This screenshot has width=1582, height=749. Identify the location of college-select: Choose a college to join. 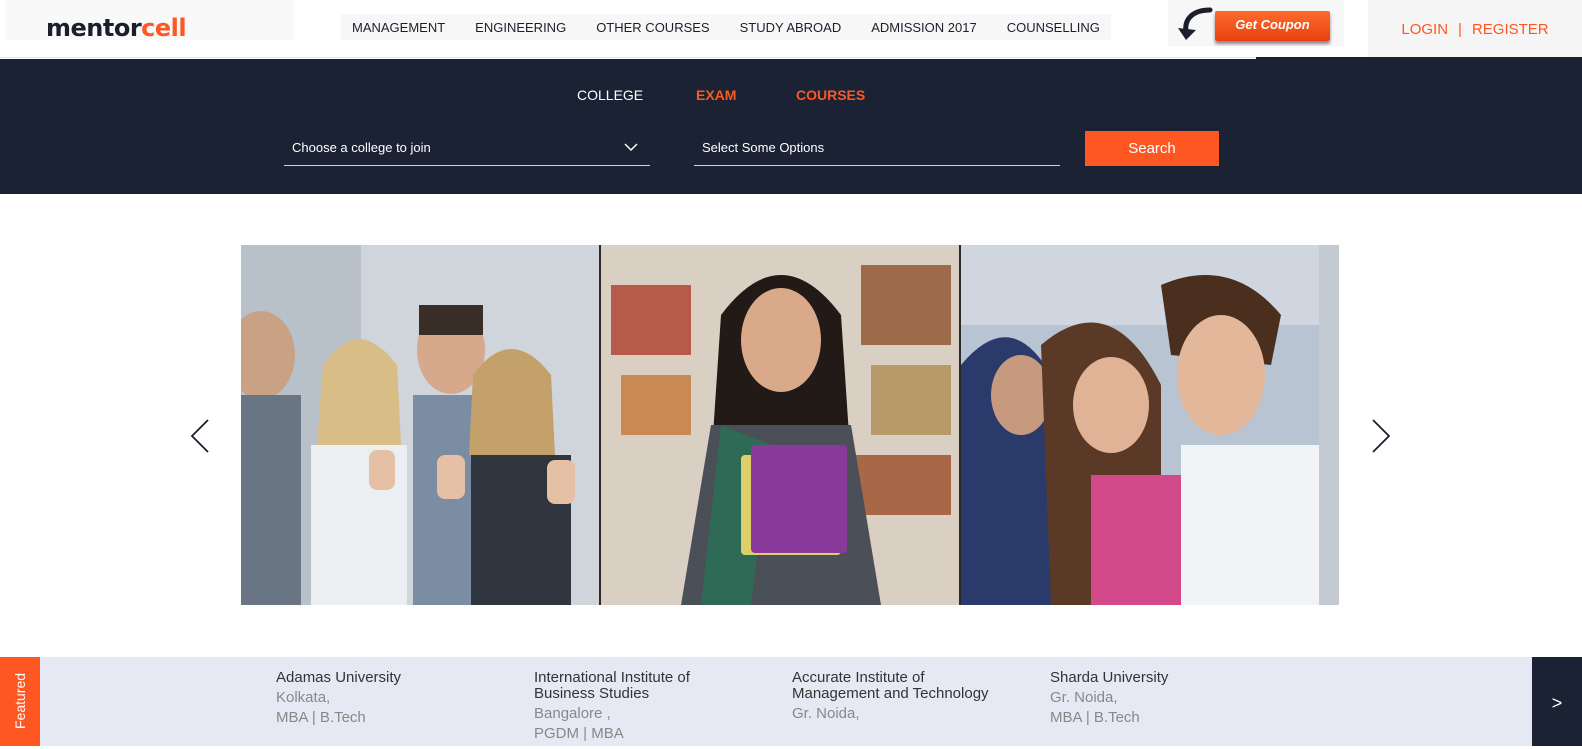
(467, 150).